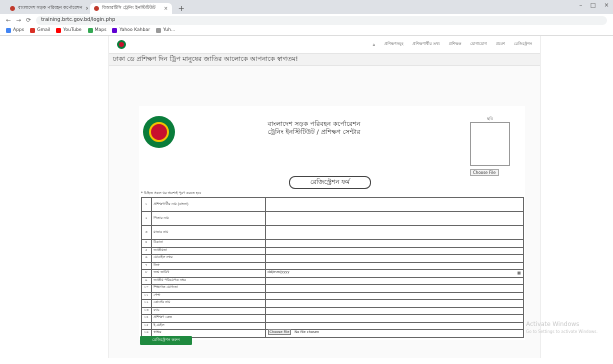  I want to click on form-row: ১০ শিক্ষাগত যোগ্যতা, so click(333, 288).